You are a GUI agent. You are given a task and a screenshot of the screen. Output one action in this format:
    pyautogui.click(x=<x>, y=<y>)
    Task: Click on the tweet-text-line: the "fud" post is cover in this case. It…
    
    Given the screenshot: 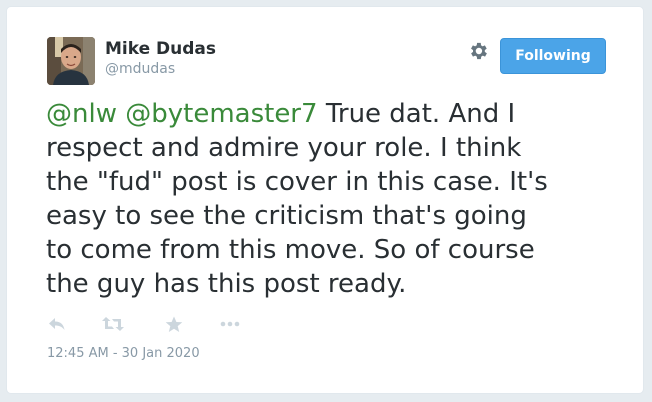 What is the action you would take?
    pyautogui.click(x=297, y=182)
    